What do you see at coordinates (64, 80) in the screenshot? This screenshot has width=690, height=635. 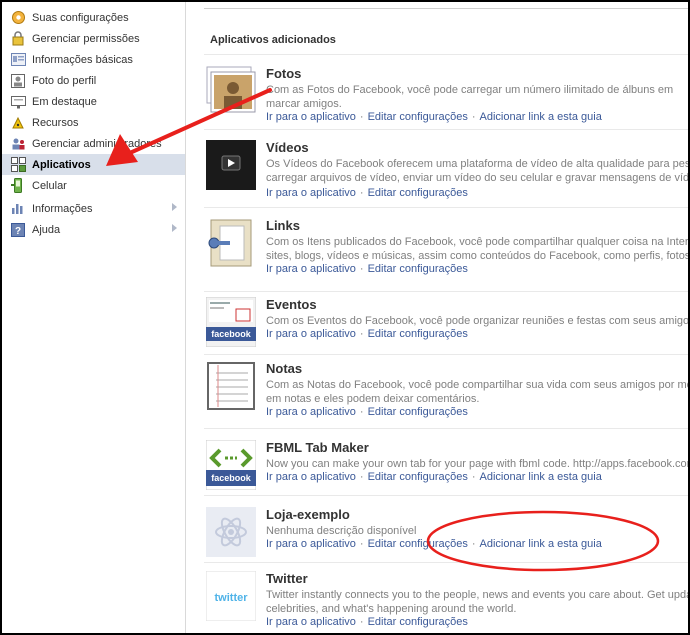 I see `sidebar-item-label: Foto do perfil` at bounding box center [64, 80].